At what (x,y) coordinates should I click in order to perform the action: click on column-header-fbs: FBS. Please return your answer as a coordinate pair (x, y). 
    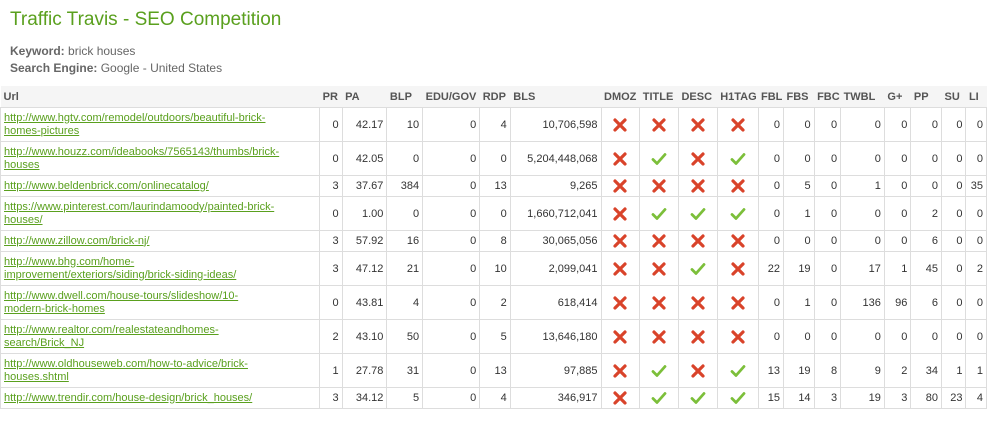
    Looking at the image, I should click on (799, 97).